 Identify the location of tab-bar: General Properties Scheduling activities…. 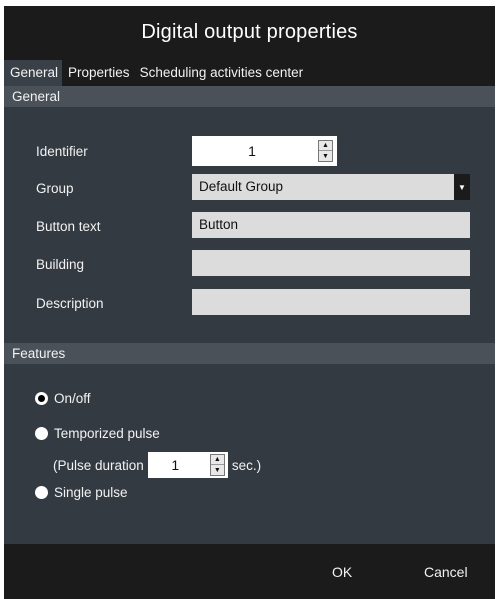
(249, 72).